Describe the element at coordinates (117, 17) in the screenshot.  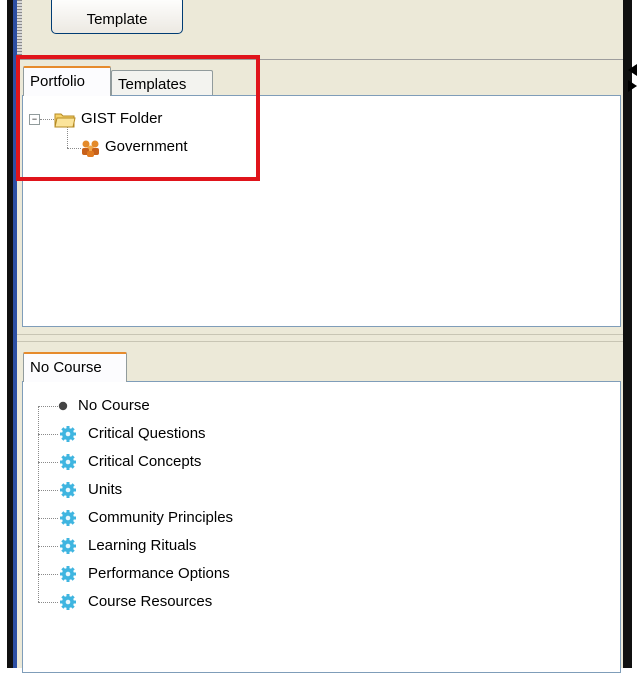
I see `template-button: Template` at that location.